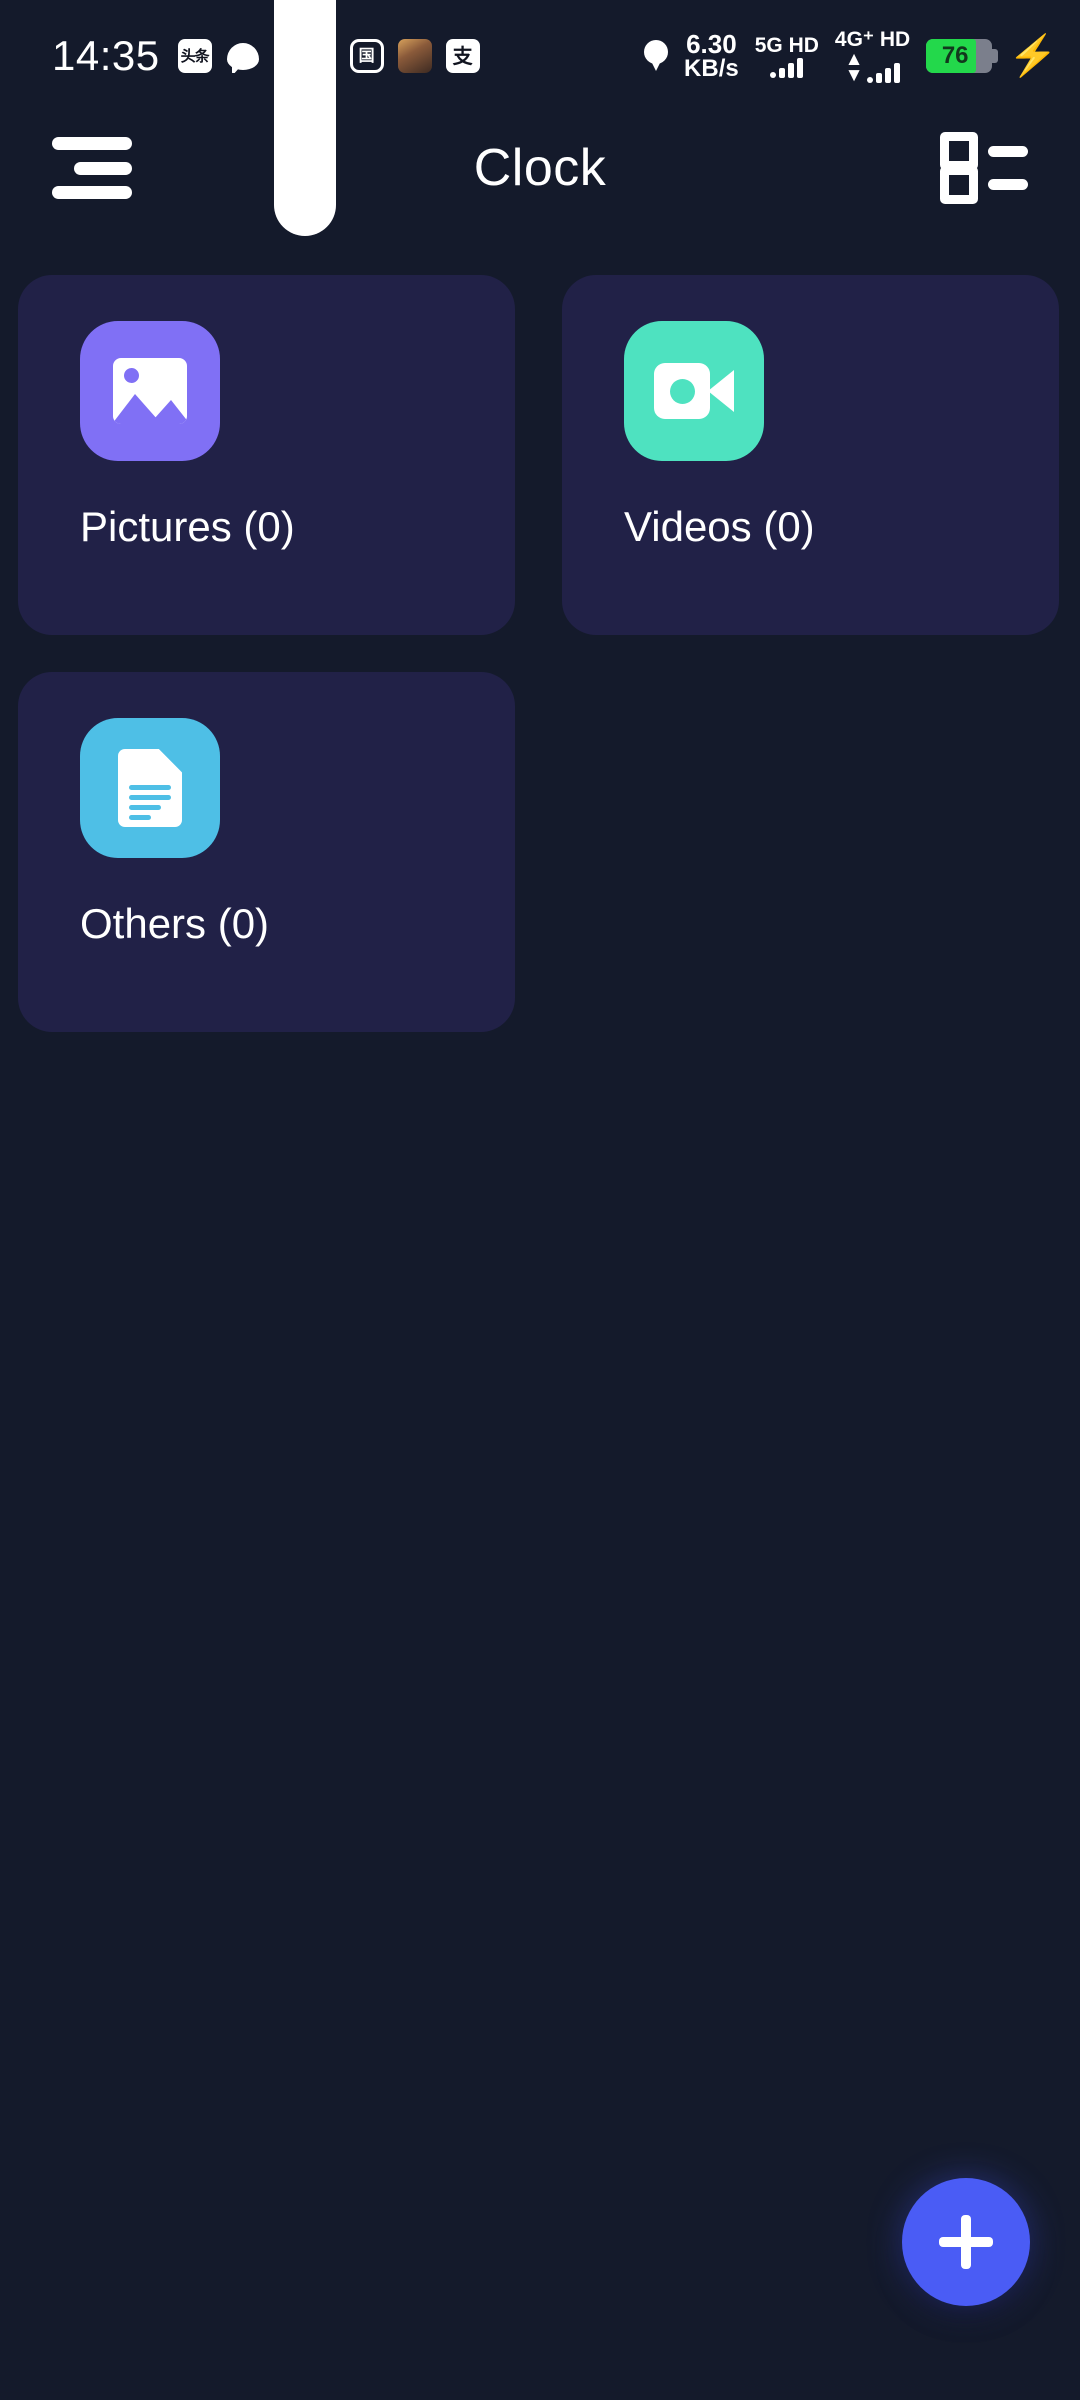 This screenshot has width=1080, height=2400. Describe the element at coordinates (366, 56) in the screenshot. I see `guo-circle-icon: 国` at that location.